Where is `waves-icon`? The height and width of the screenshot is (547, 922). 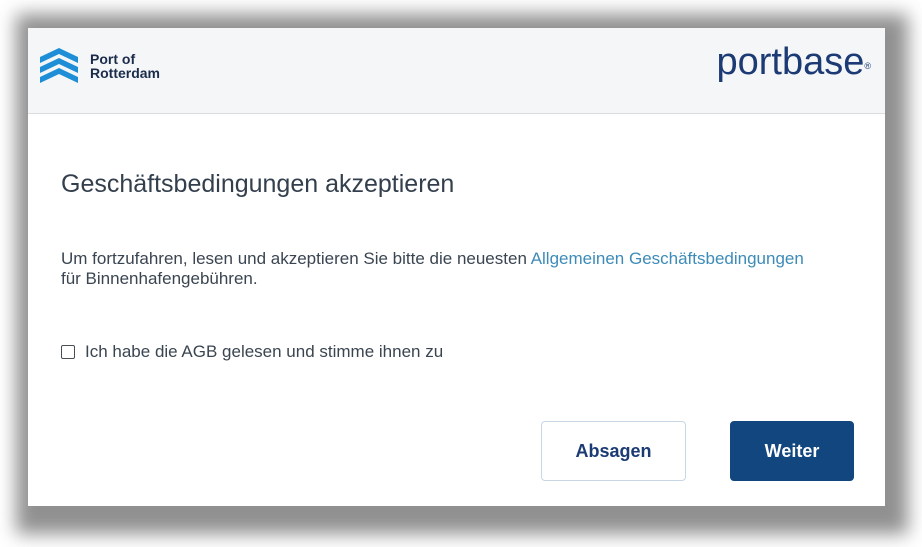 waves-icon is located at coordinates (59, 65).